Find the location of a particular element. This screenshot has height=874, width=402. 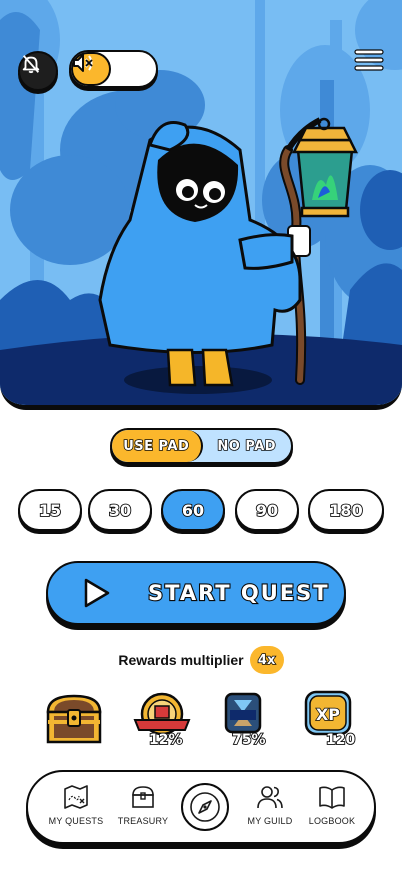

sound-off-option is located at coordinates (114, 69).